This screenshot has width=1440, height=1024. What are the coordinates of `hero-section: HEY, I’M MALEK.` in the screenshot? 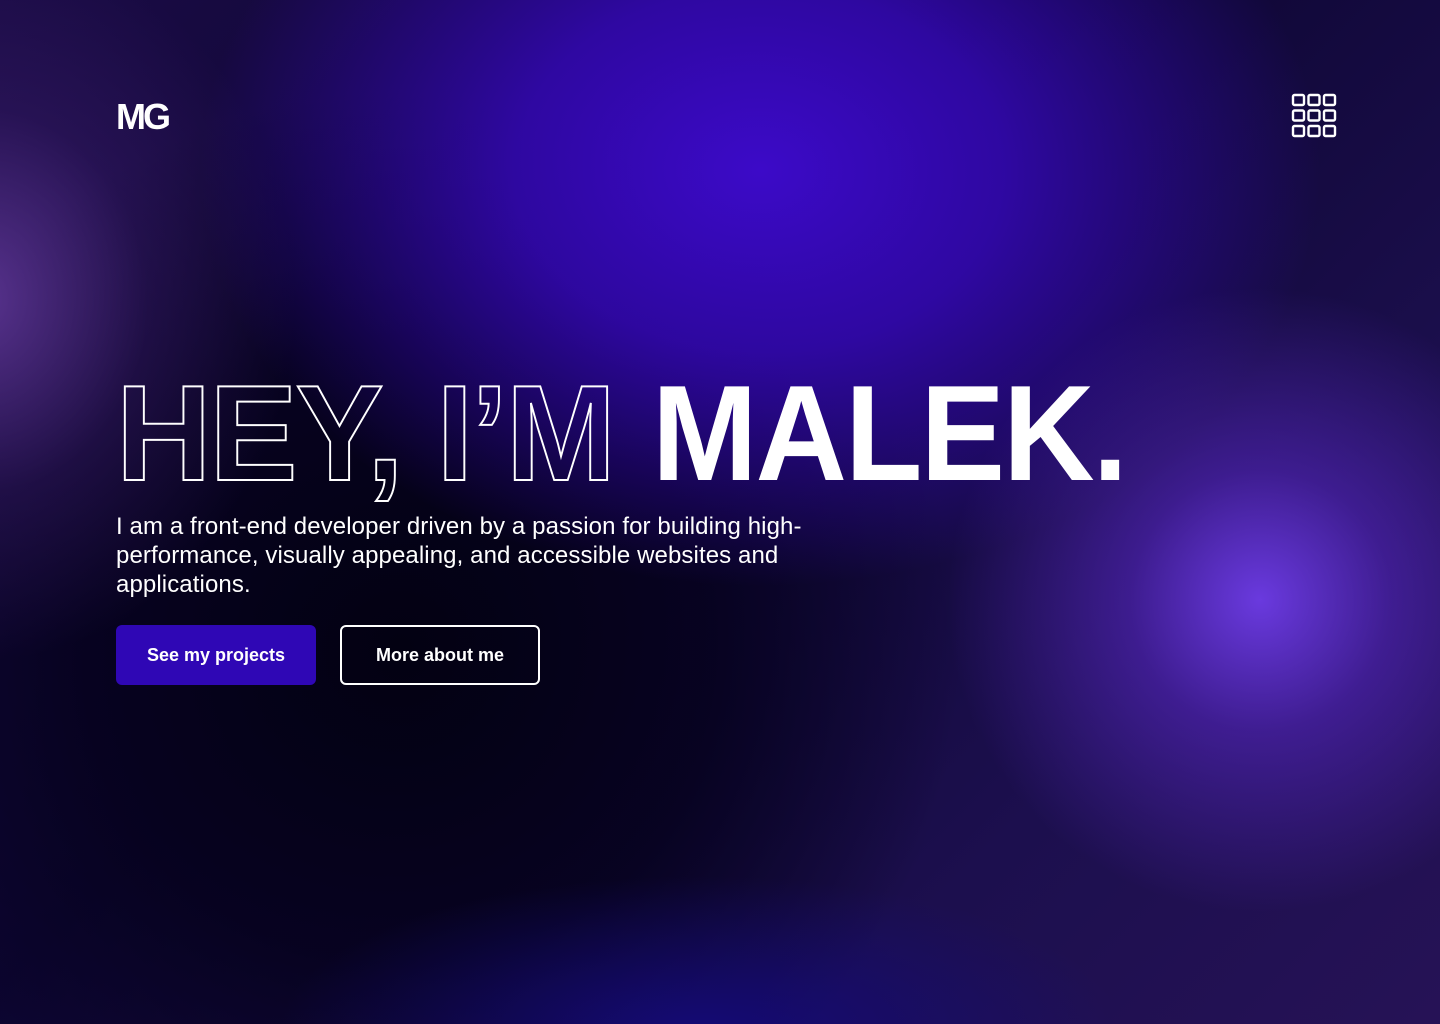 It's located at (715, 433).